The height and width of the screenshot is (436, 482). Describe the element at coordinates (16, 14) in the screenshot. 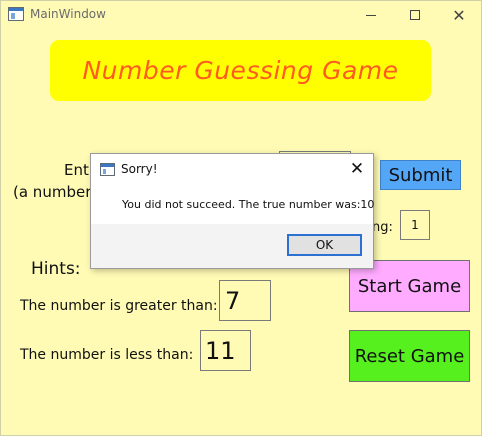

I see `app-window-icon` at that location.